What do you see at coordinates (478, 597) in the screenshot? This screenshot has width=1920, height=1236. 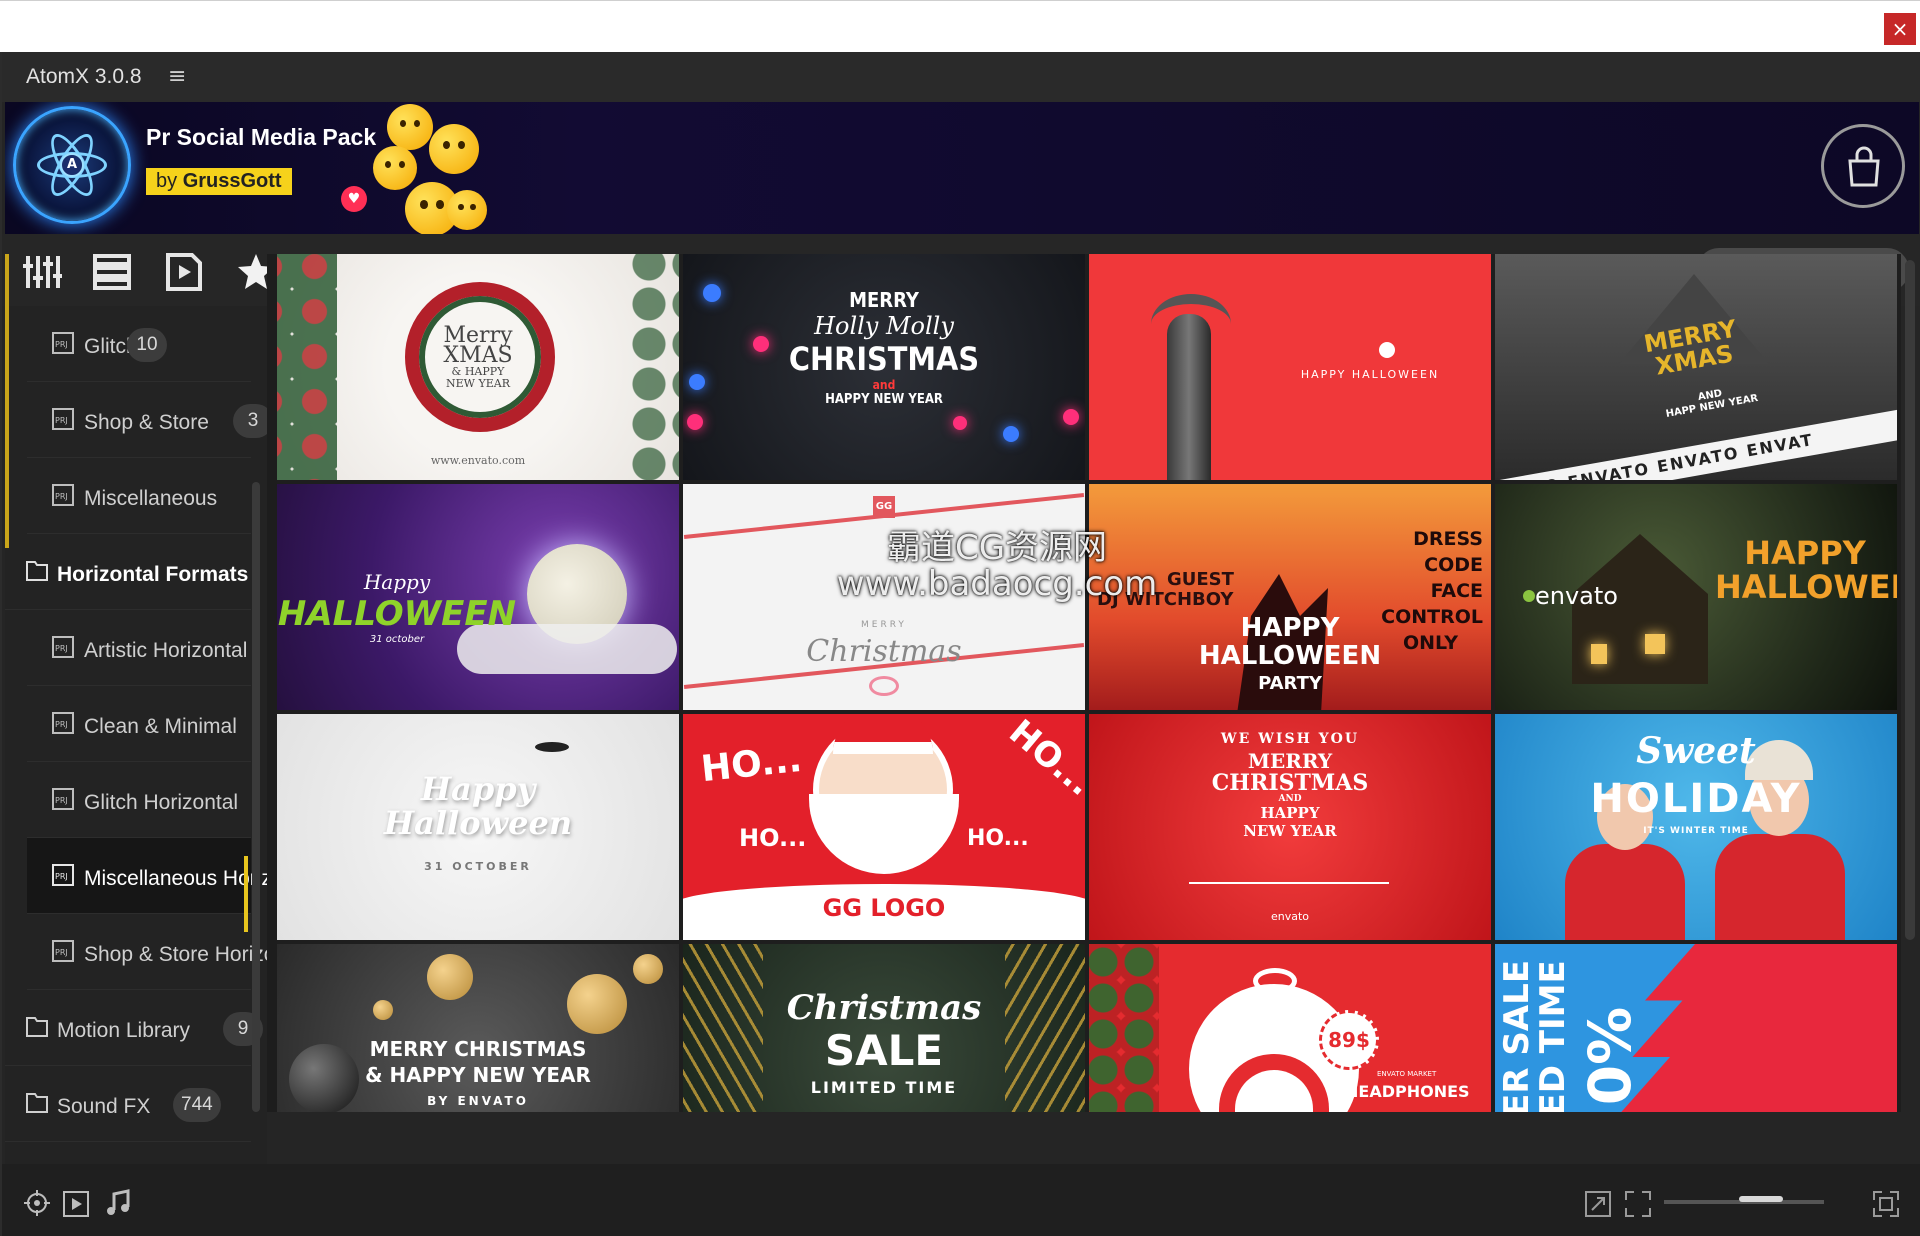 I see `thumbnail-happy-halloween-moon: Happy HALLOWEEN 31 october` at bounding box center [478, 597].